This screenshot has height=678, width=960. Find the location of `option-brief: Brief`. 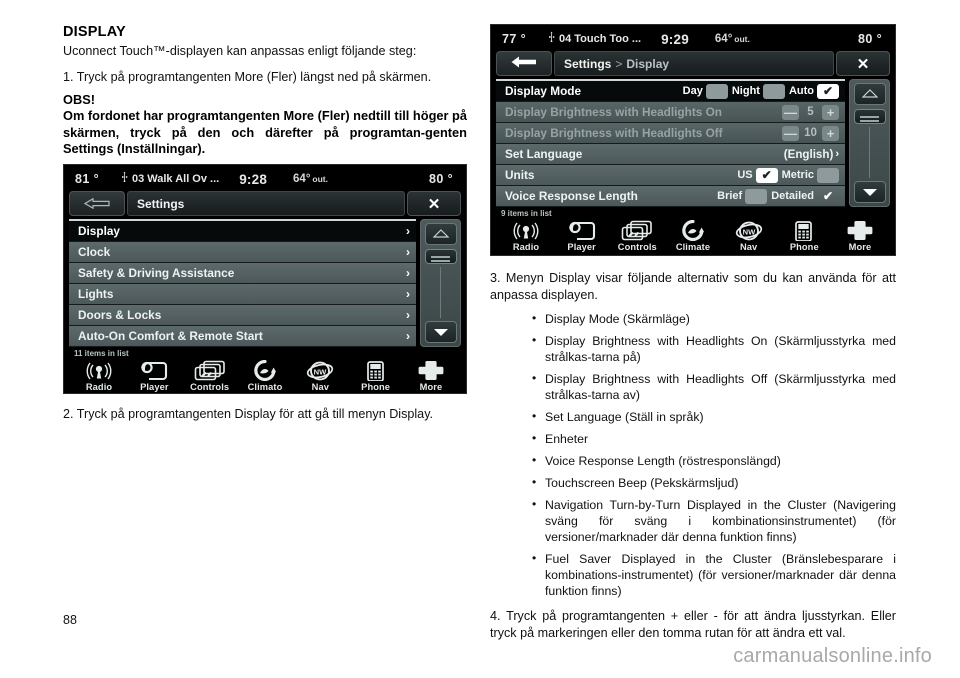

option-brief: Brief is located at coordinates (742, 196).